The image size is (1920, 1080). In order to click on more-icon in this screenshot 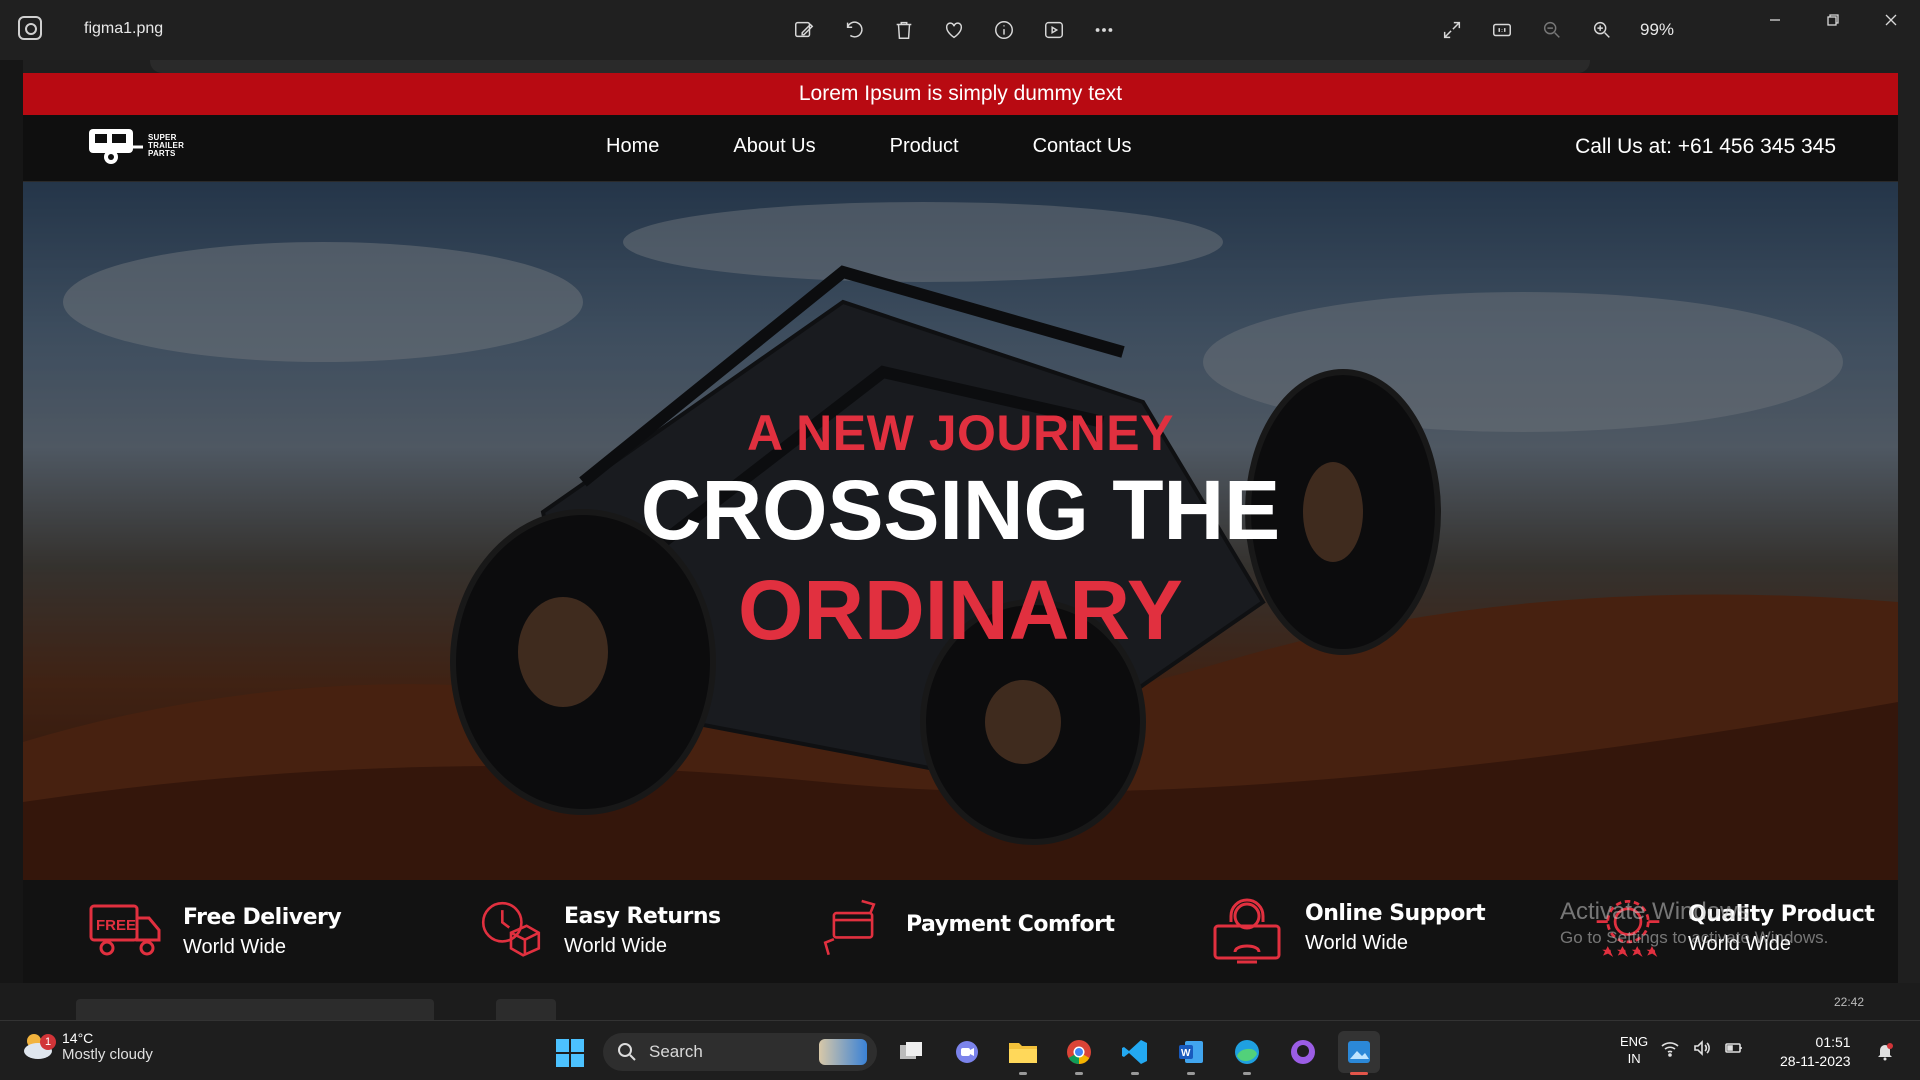, I will do `click(1104, 30)`.